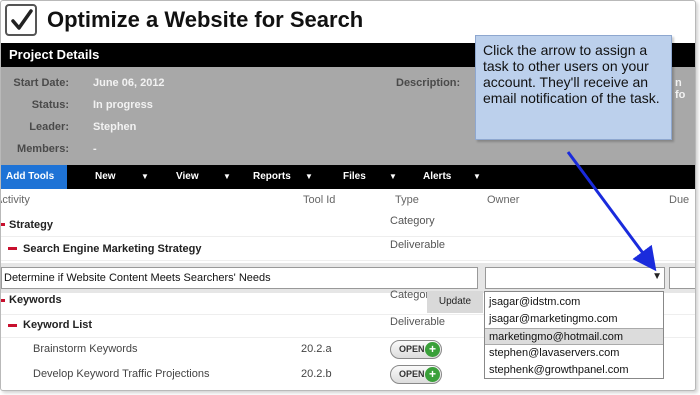 Image resolution: width=700 pixels, height=395 pixels. What do you see at coordinates (437, 177) in the screenshot?
I see `menu-alerts: Alerts` at bounding box center [437, 177].